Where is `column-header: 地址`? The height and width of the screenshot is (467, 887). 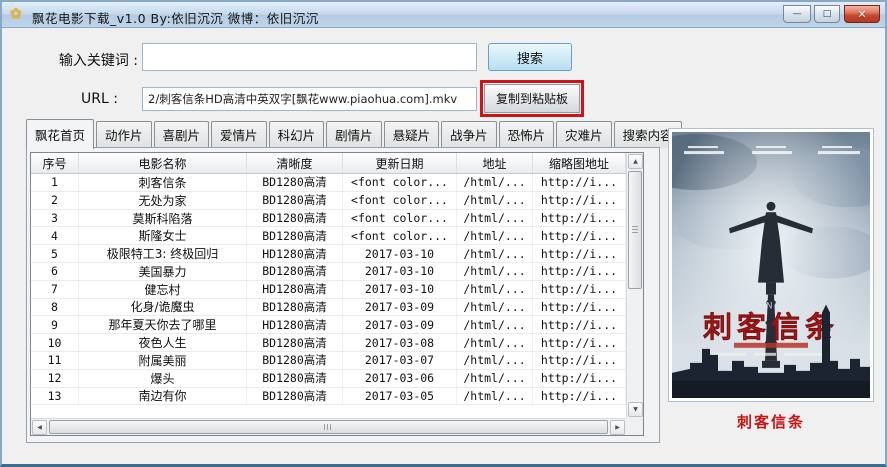 column-header: 地址 is located at coordinates (495, 163).